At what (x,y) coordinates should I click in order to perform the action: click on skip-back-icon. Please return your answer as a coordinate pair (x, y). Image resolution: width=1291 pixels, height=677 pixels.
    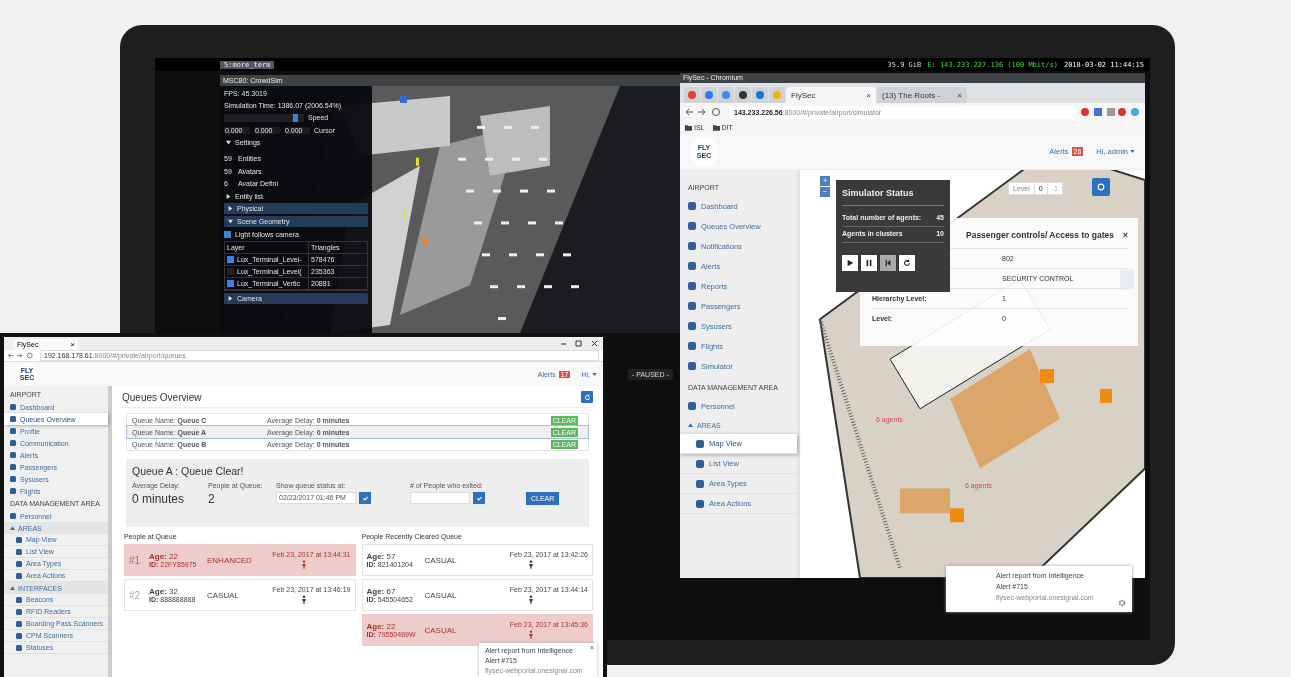
    Looking at the image, I should click on (888, 263).